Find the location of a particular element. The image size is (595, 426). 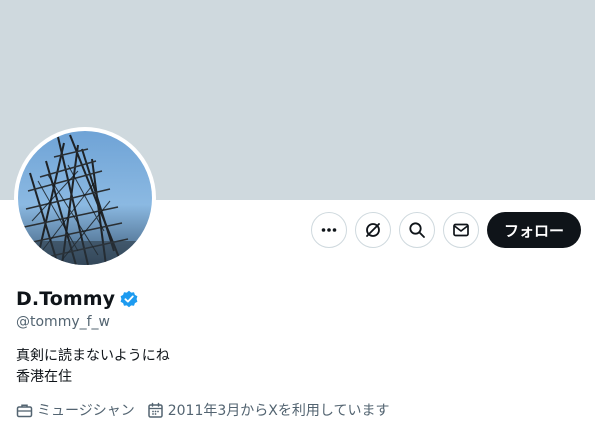

bio-line: 真剣に読まないようにね is located at coordinates (93, 356).